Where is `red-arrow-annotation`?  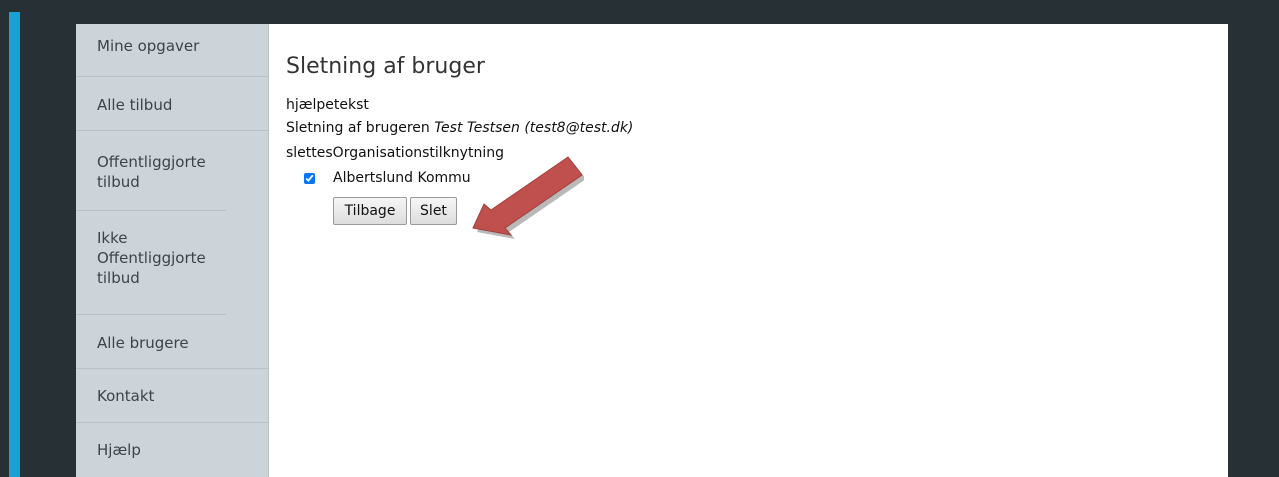 red-arrow-annotation is located at coordinates (528, 197).